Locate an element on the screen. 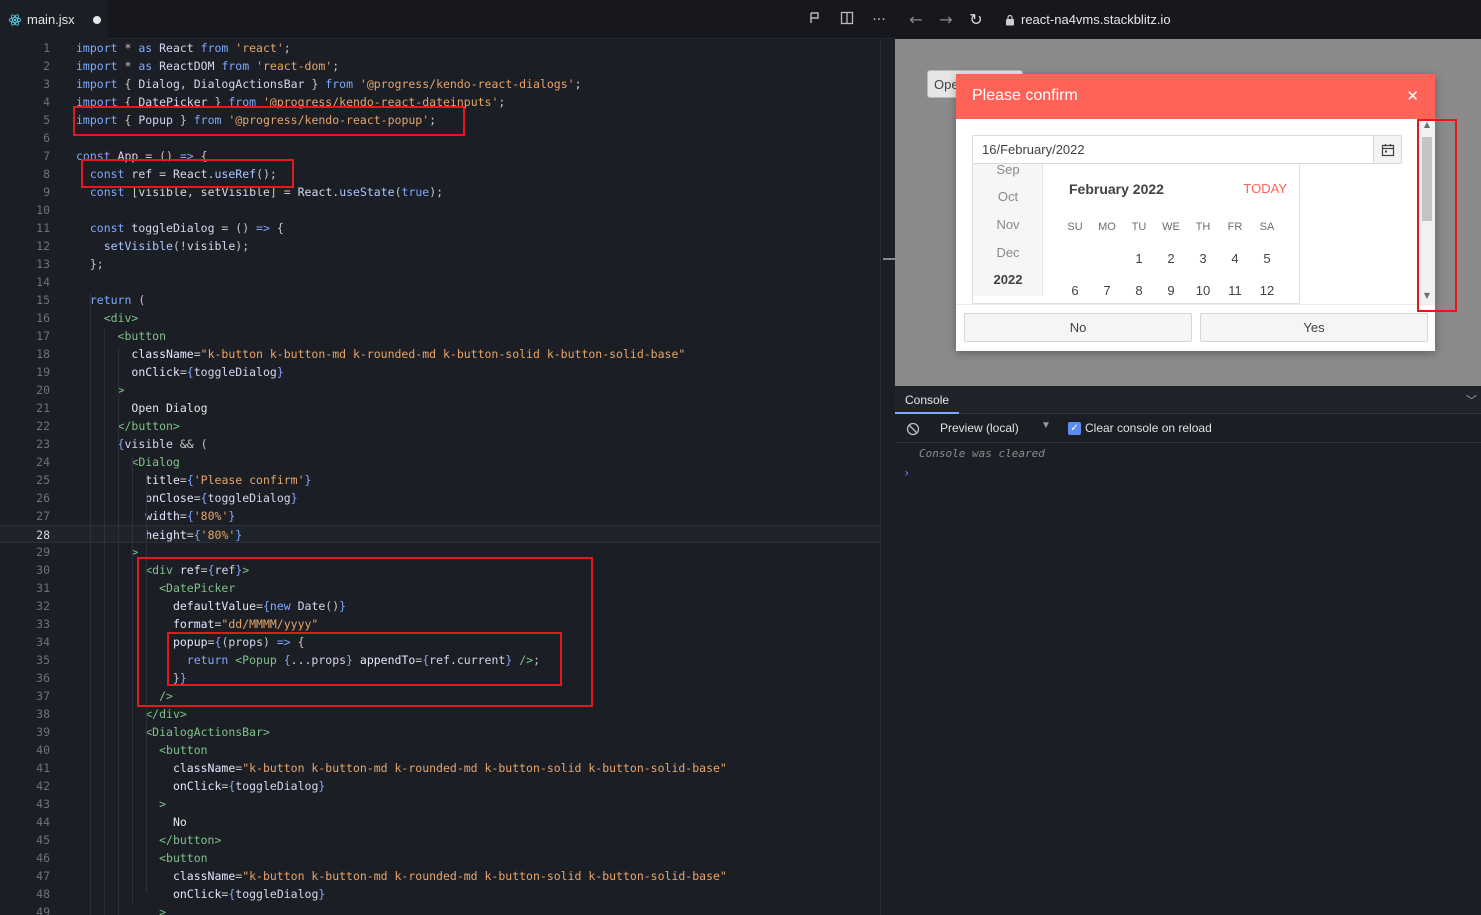 The width and height of the screenshot is (1481, 915). calendar-day: 2 is located at coordinates (1171, 258).